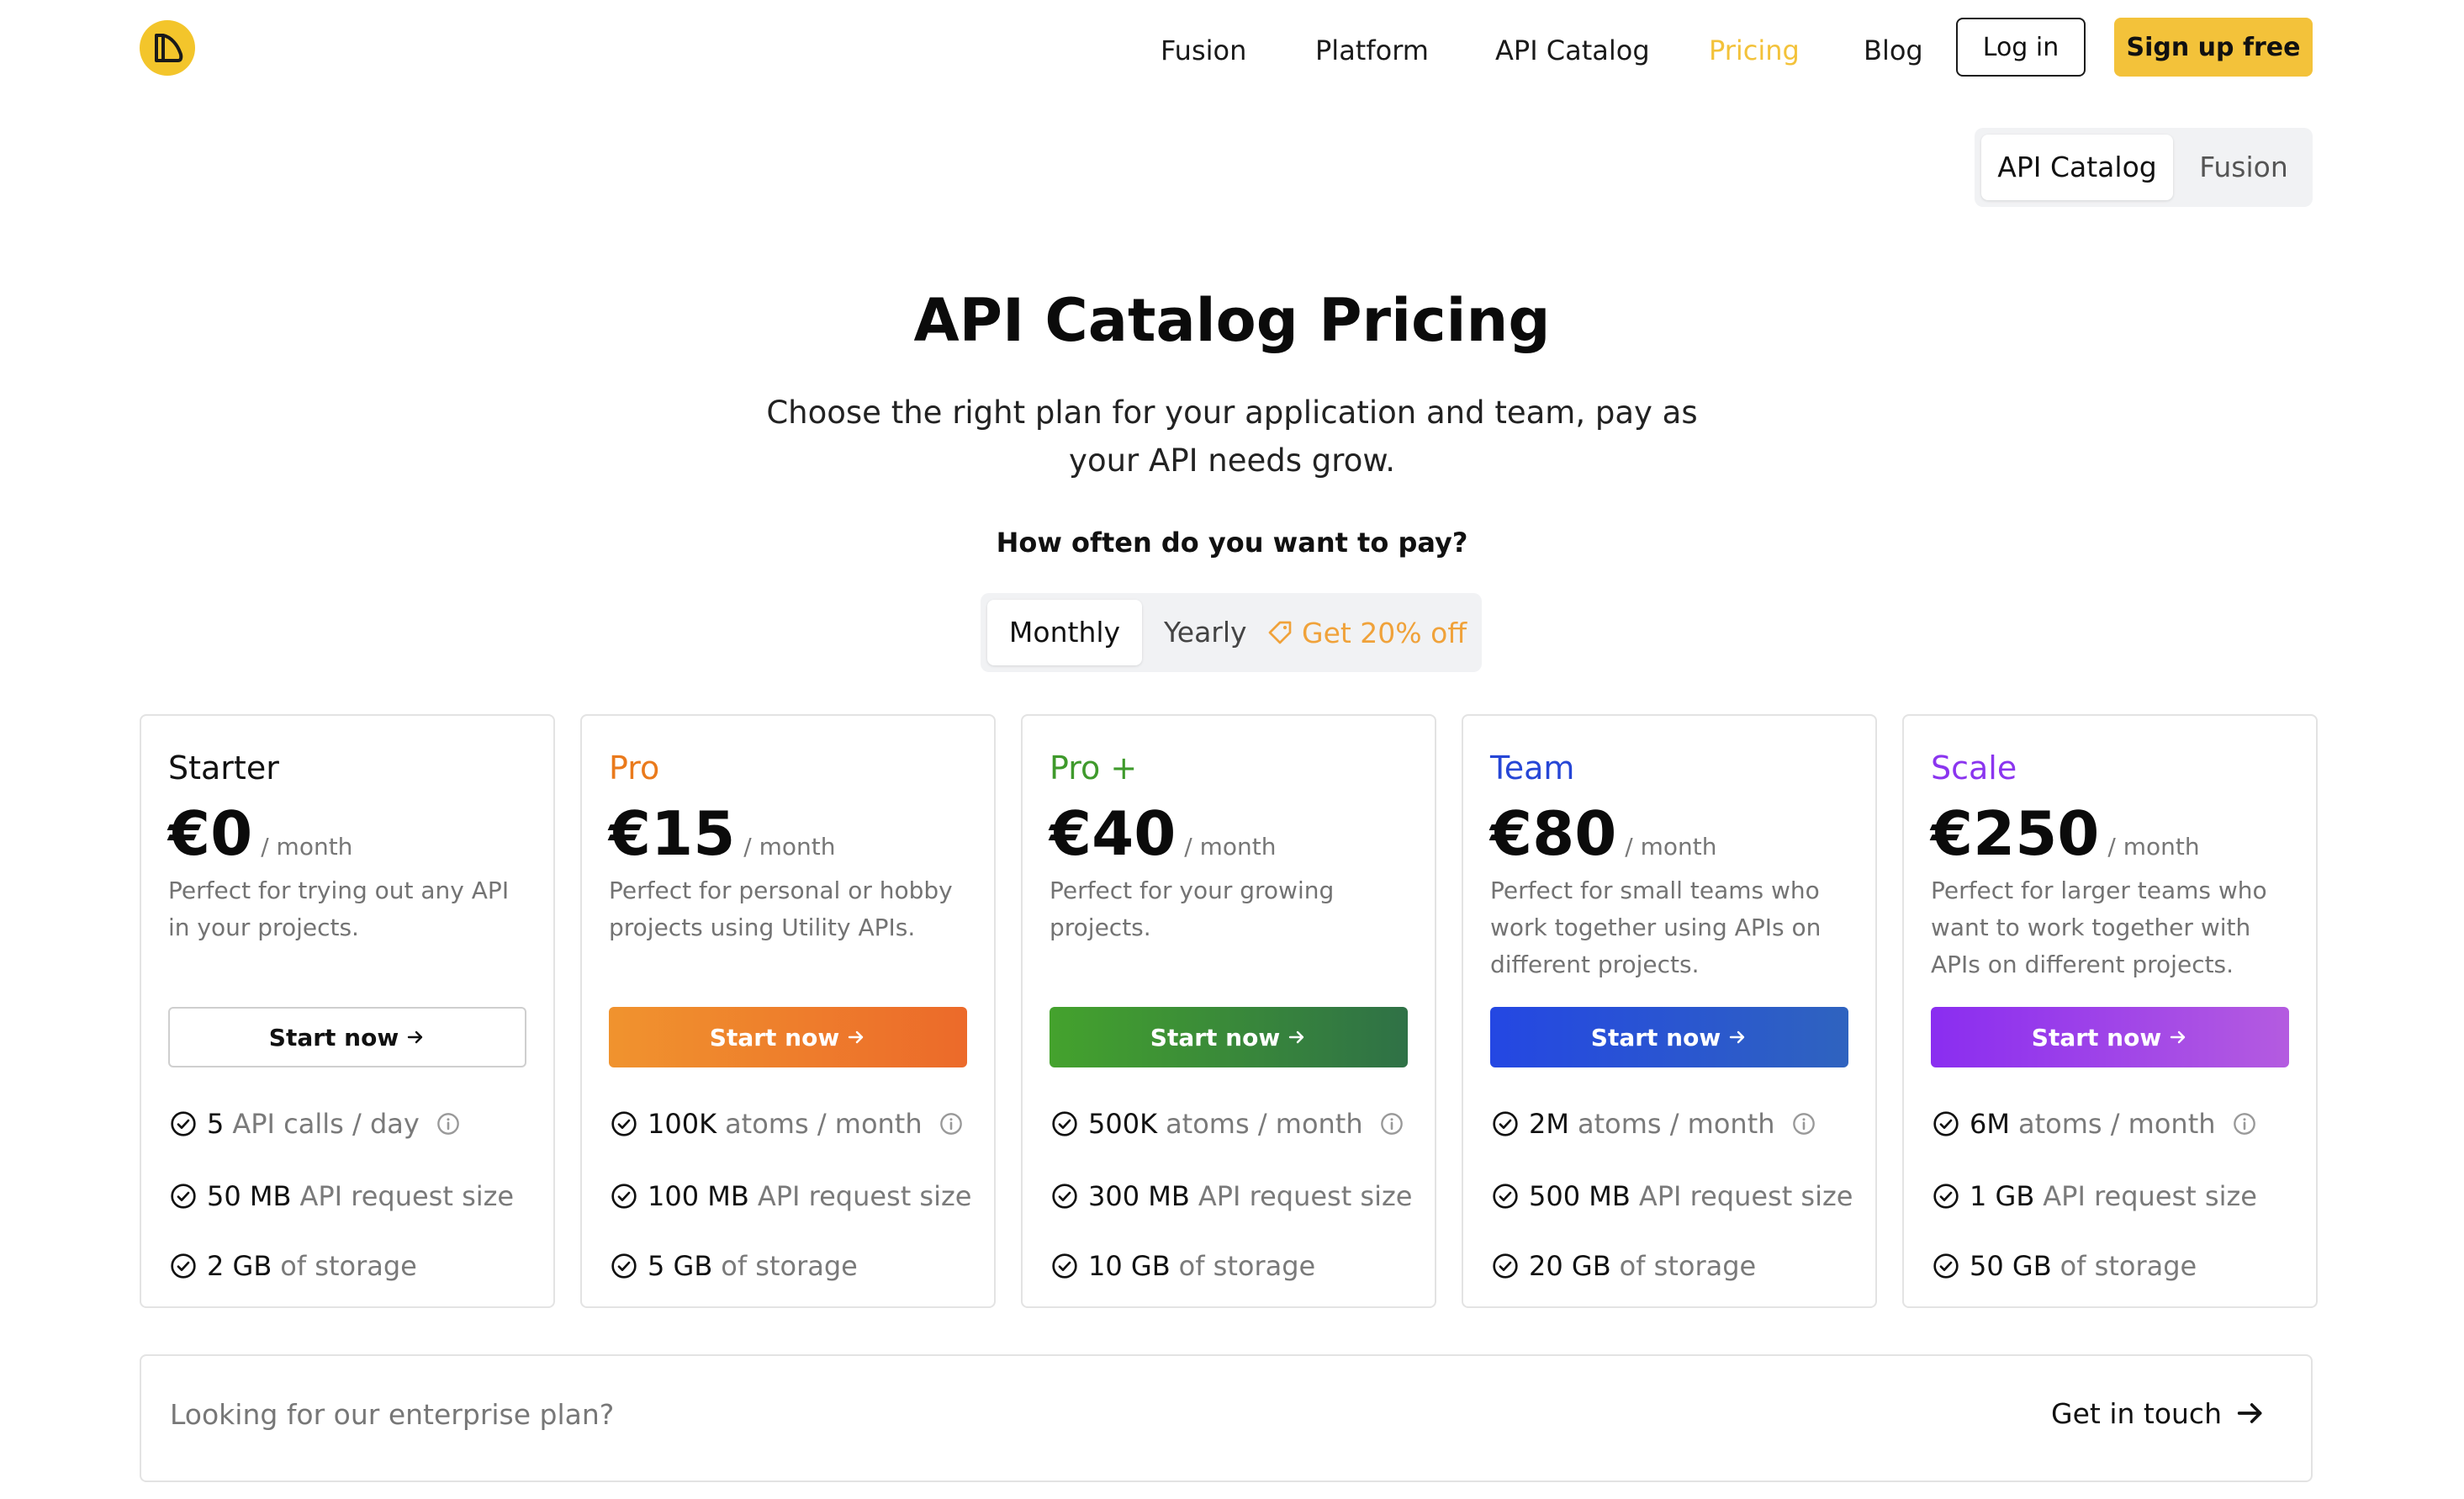 This screenshot has width=2464, height=1499. Describe the element at coordinates (326, 1124) in the screenshot. I see `feature-unit: API calls / day` at that location.